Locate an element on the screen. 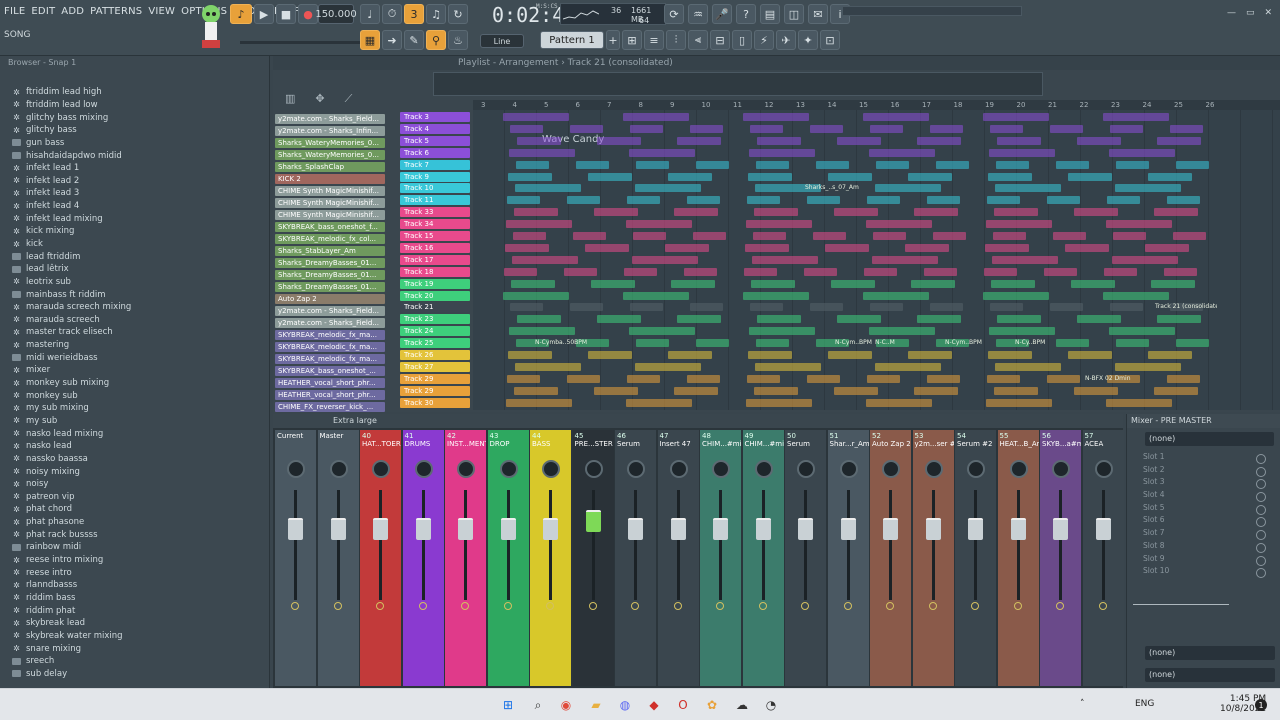  track-header: Track 34 is located at coordinates (435, 224).